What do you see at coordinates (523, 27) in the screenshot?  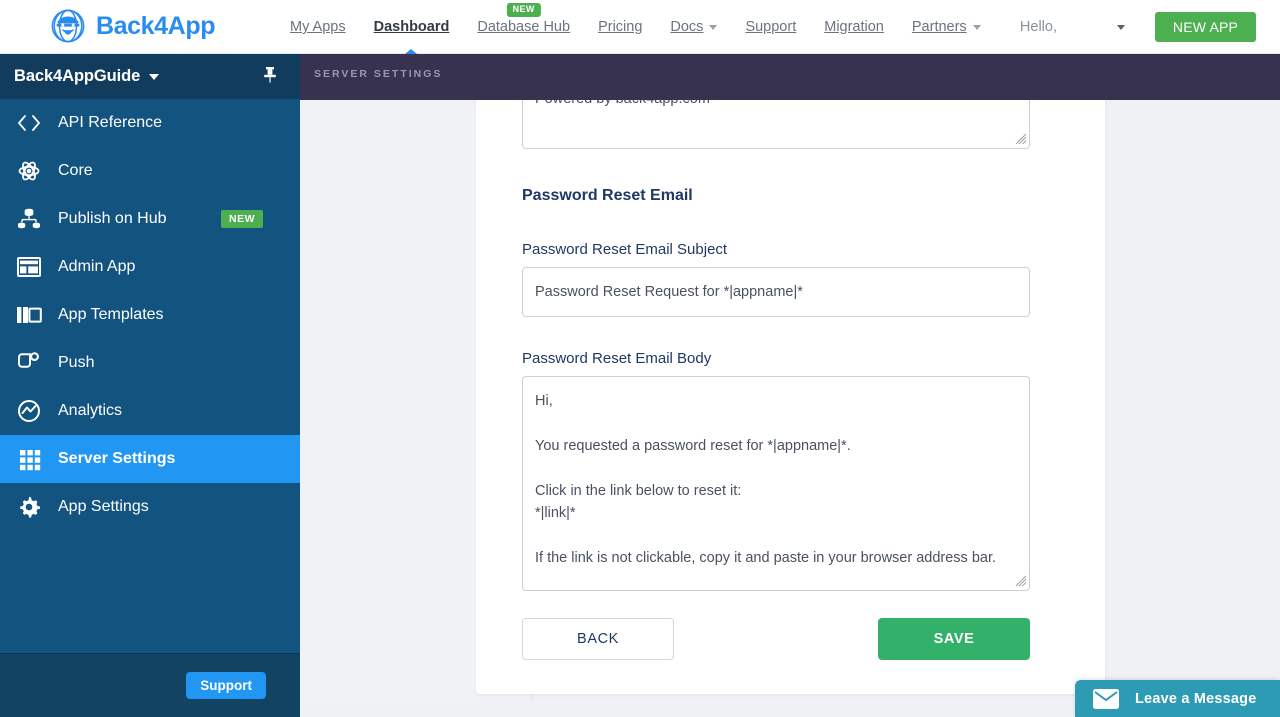 I see `nav-link-database-hub: NEW Database Hub` at bounding box center [523, 27].